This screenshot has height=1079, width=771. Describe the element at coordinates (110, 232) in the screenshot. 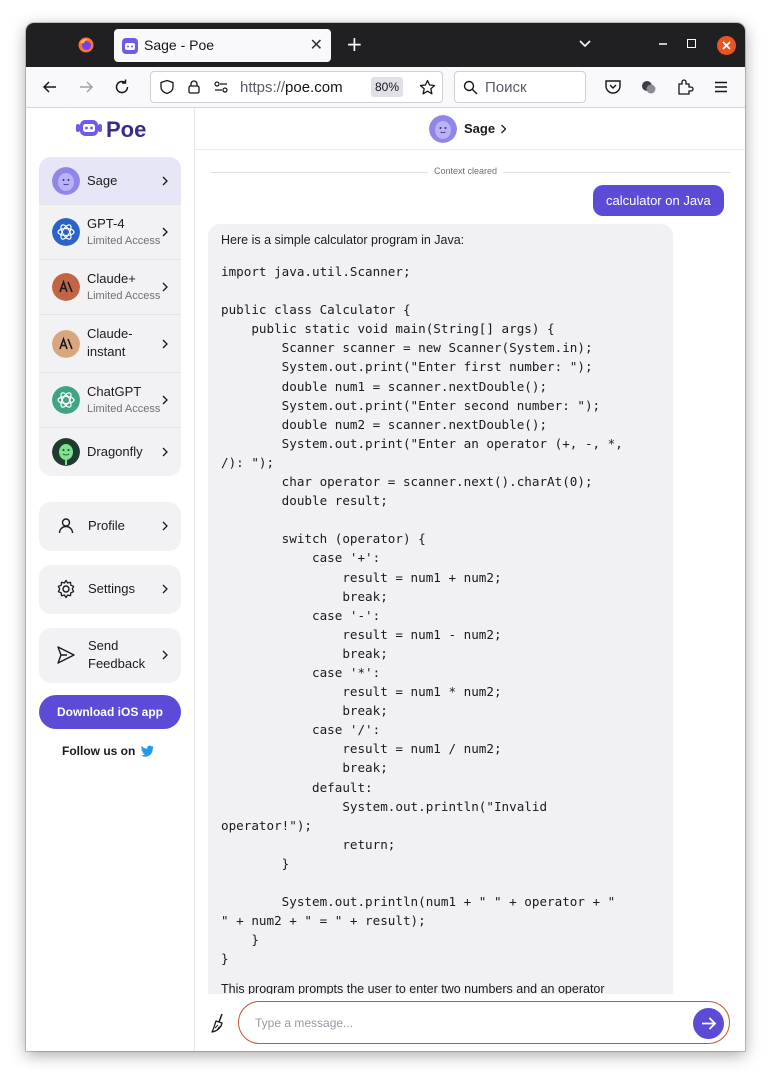

I see `bot-item-gpt4: GPT-4 Limited Access` at that location.